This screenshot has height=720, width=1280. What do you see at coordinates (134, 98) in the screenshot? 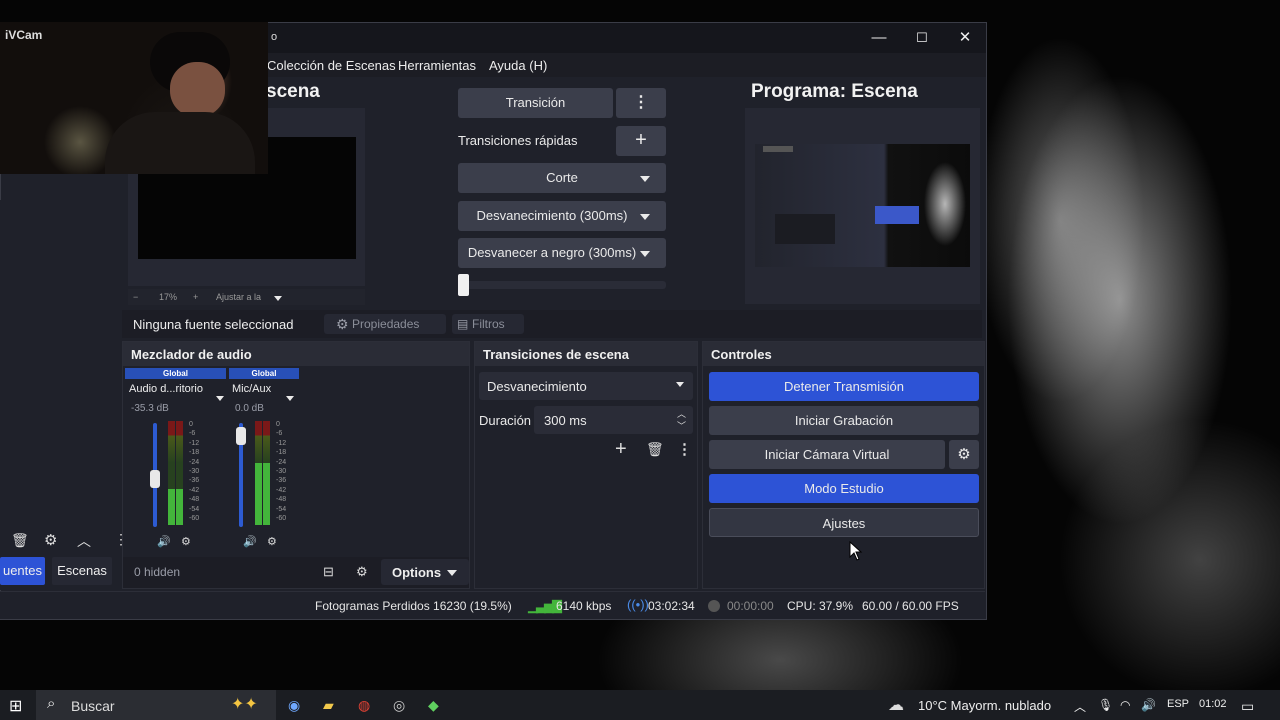
I see `webcam-overlay` at bounding box center [134, 98].